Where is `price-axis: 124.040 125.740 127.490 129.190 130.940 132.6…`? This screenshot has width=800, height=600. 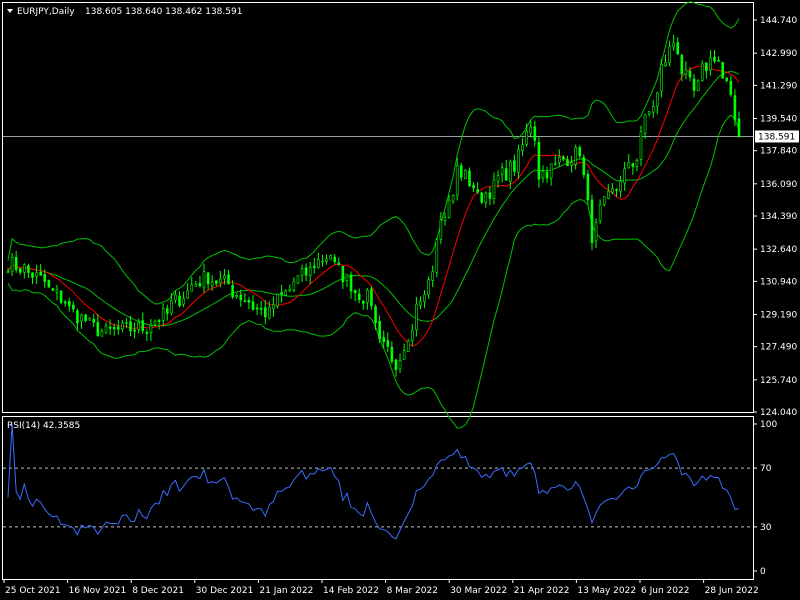
price-axis: 124.040 125.740 127.490 129.190 130.940 132.6… is located at coordinates (776, 217).